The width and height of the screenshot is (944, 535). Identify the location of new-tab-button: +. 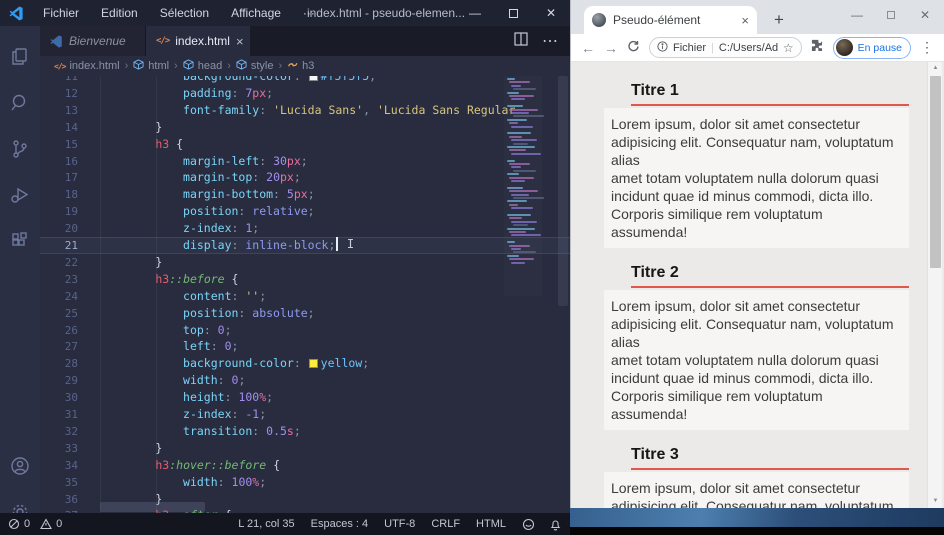
(779, 20).